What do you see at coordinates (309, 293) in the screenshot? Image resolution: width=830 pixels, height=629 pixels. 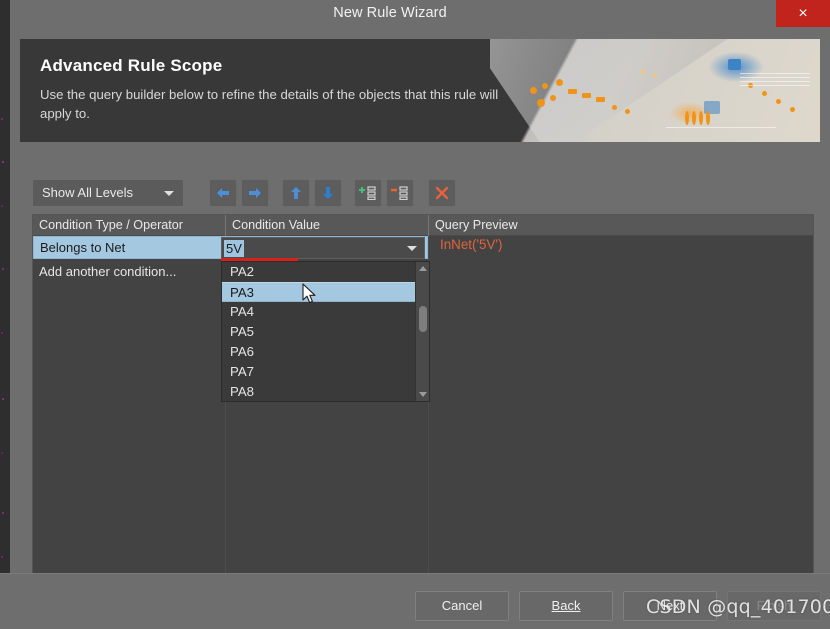 I see `mouse-cursor-icon` at bounding box center [309, 293].